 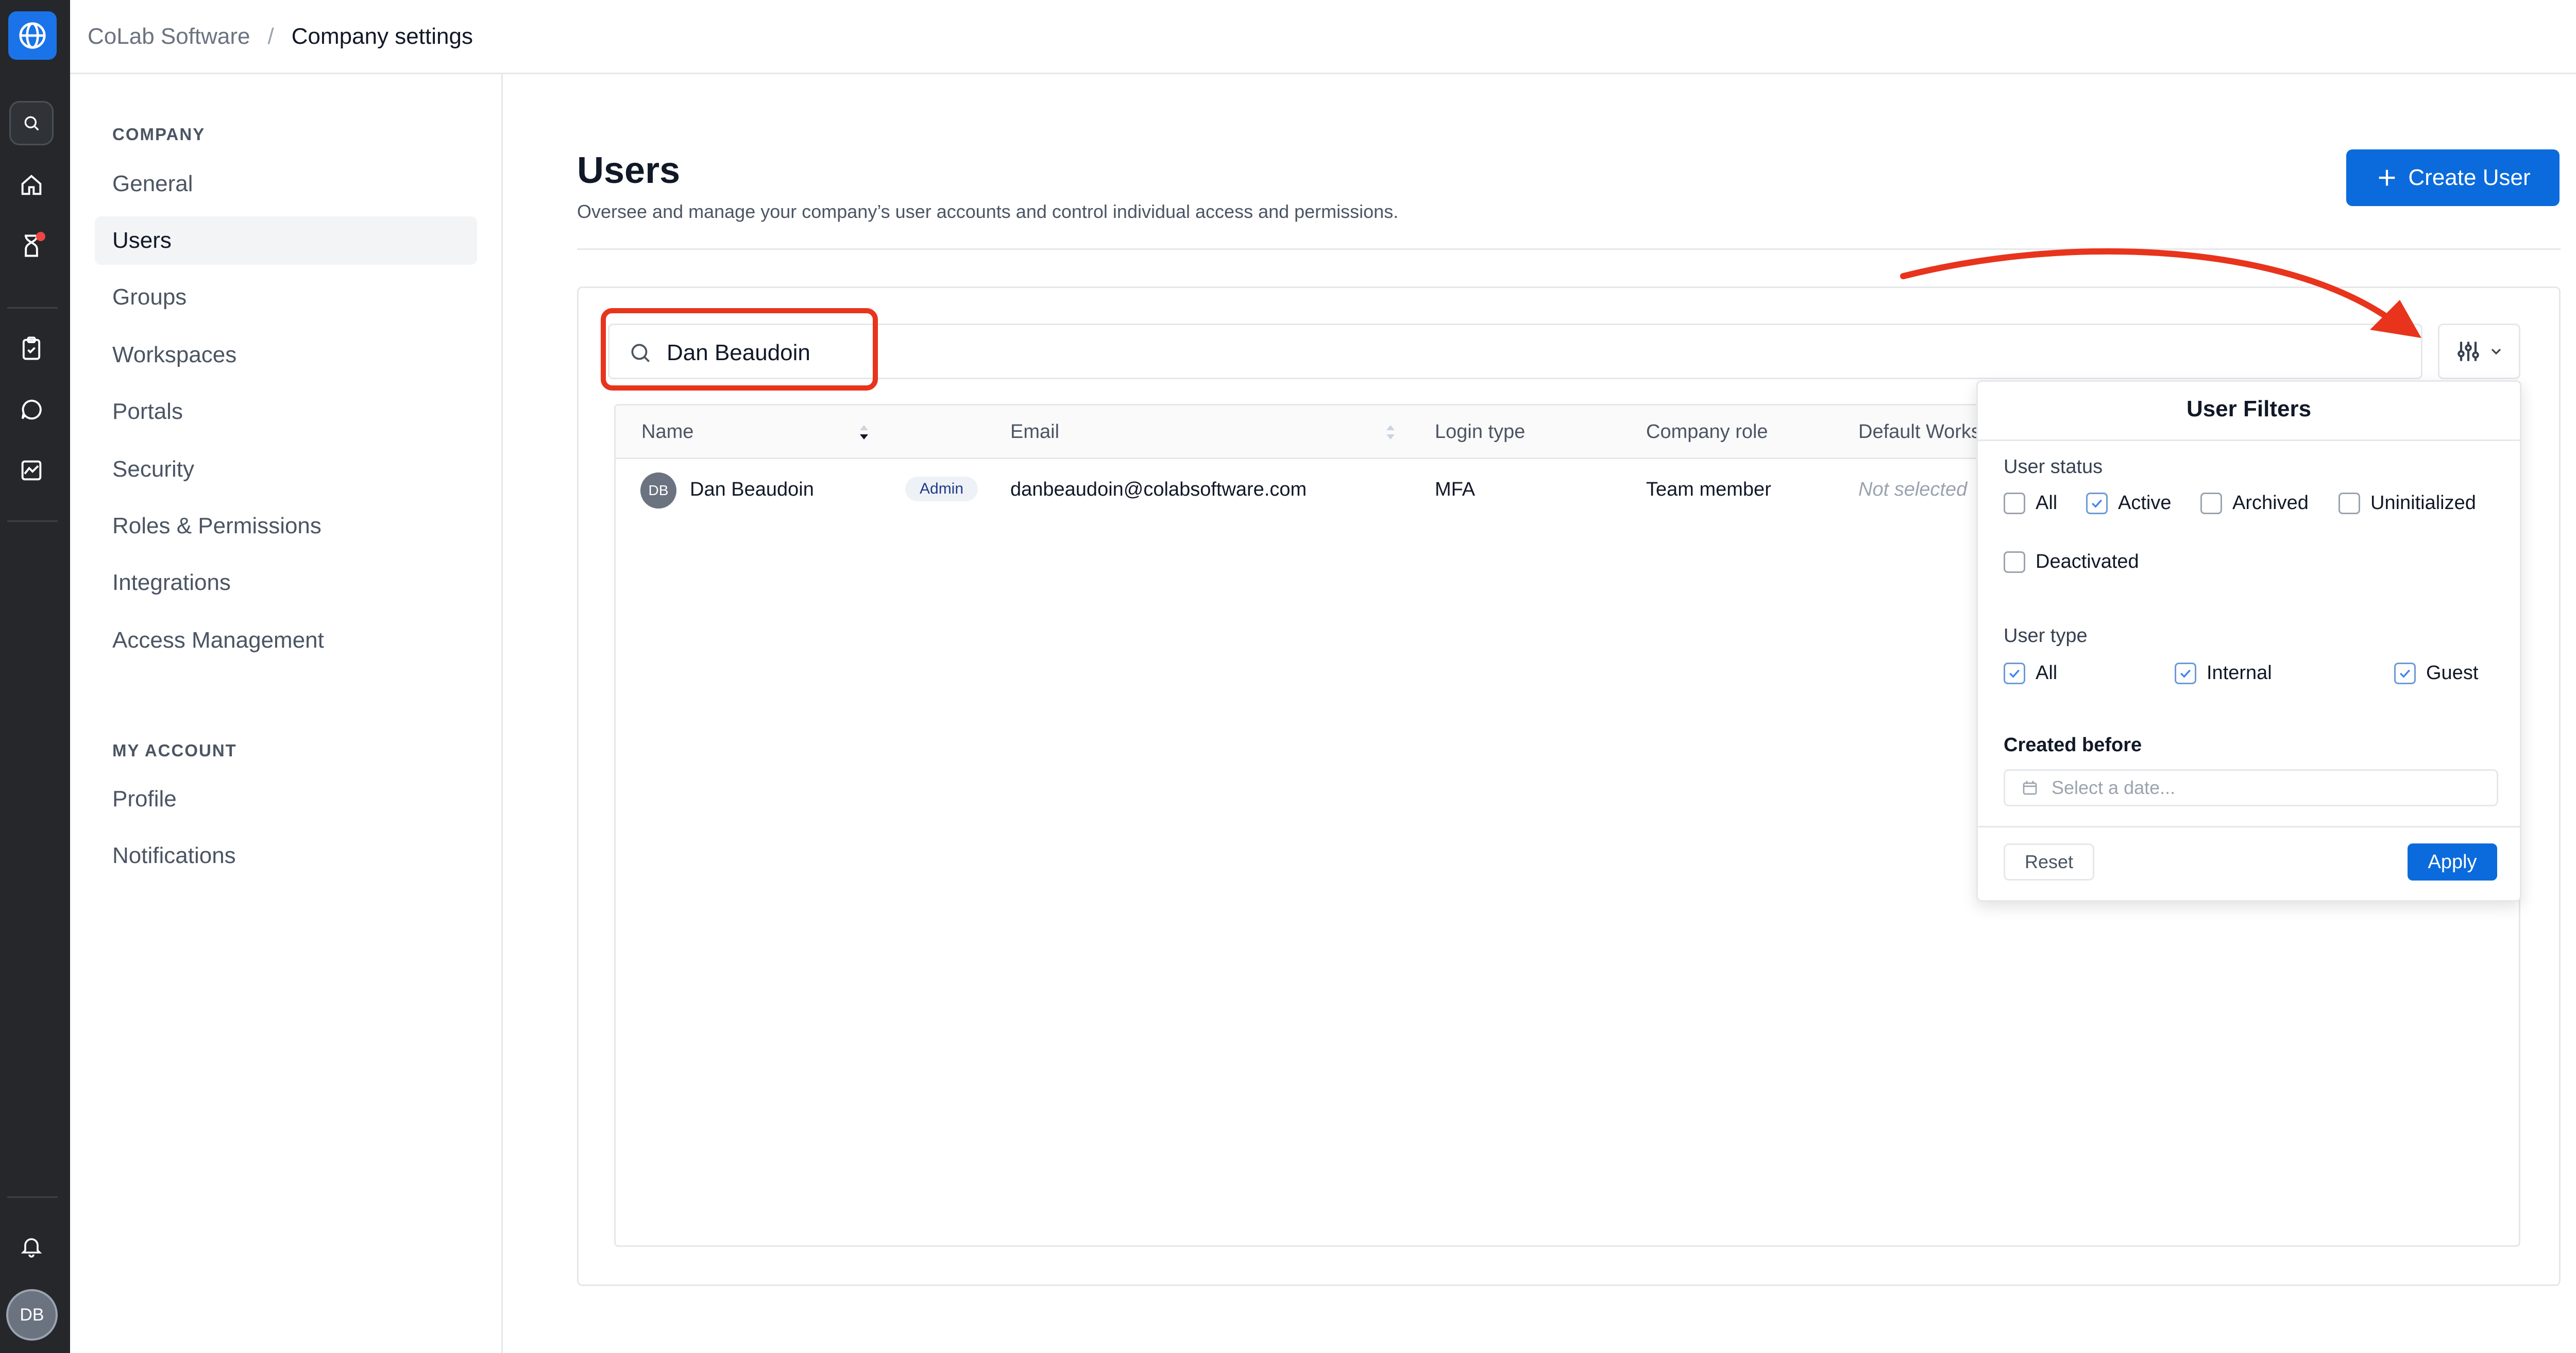 I want to click on user-name: Dan Beaudoin, so click(x=752, y=490).